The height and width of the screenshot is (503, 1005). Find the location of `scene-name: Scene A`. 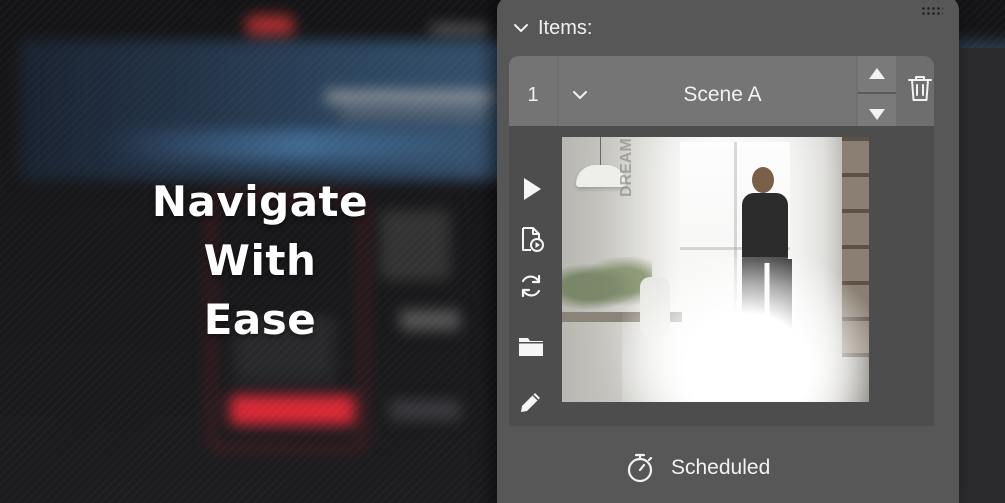

scene-name: Scene A is located at coordinates (722, 94).